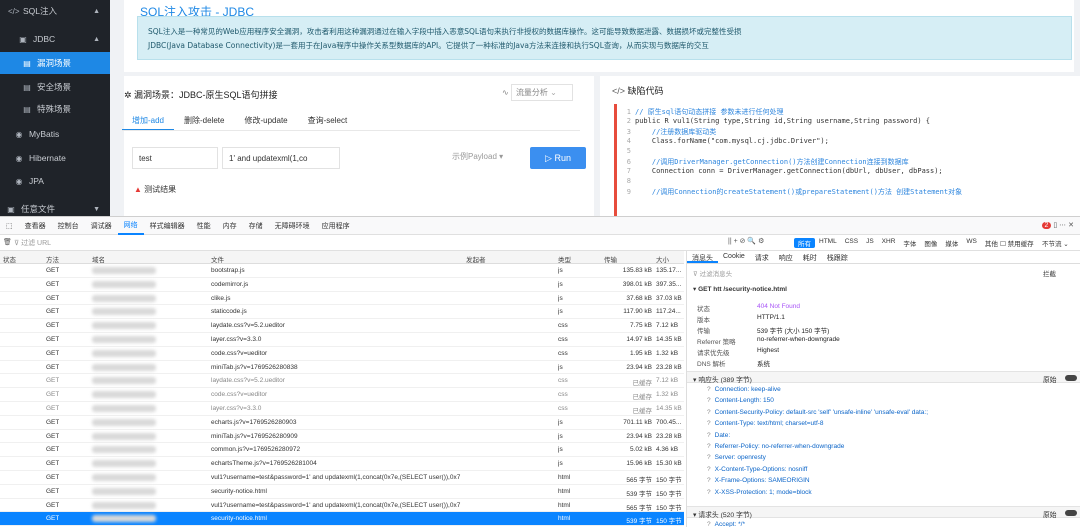 The height and width of the screenshot is (527, 1080). I want to click on filter-xhr: XHR, so click(889, 243).